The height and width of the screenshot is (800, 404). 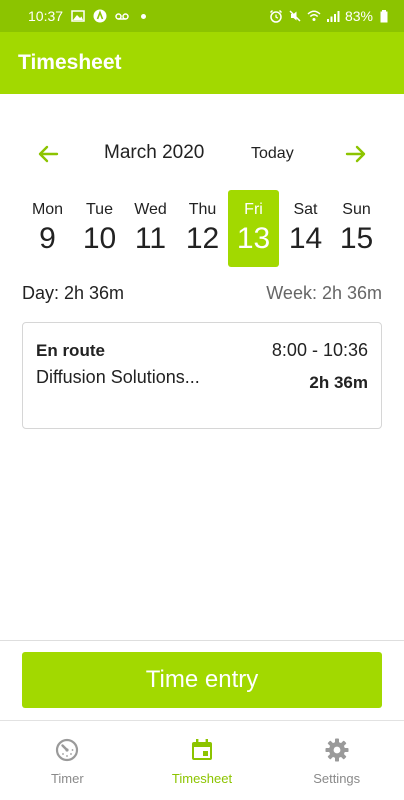 I want to click on nav-settings: Settings, so click(x=336, y=760).